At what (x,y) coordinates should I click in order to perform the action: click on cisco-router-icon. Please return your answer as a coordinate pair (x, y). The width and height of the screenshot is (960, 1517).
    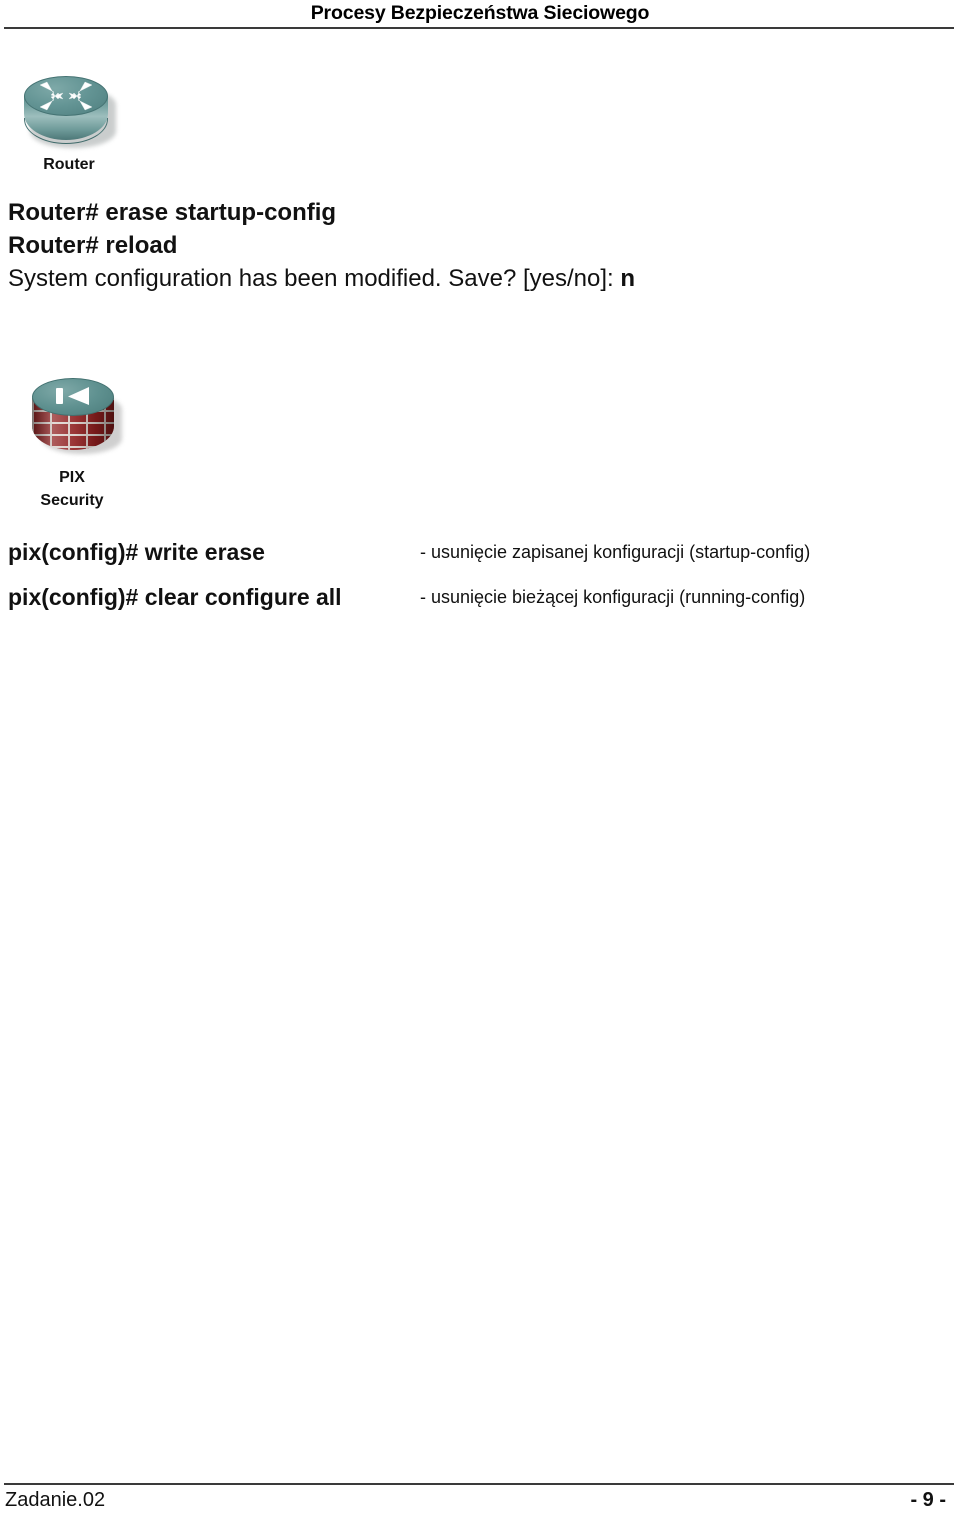
    Looking at the image, I should click on (68, 113).